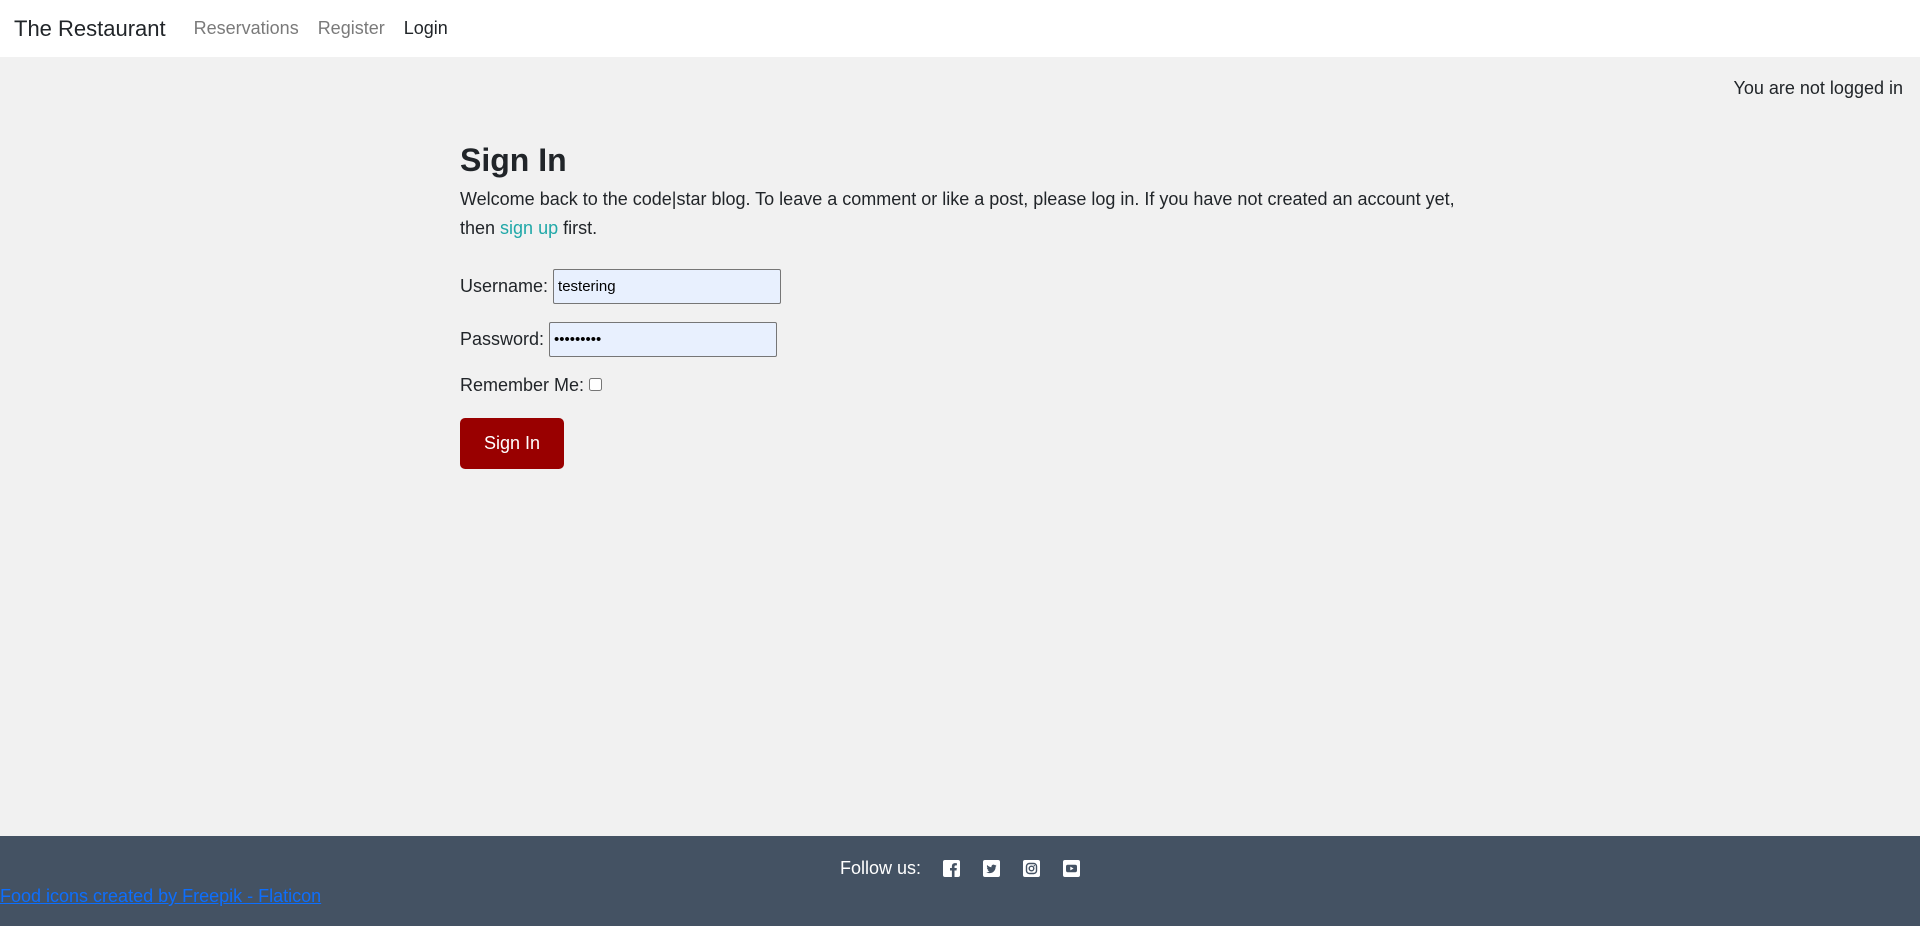 This screenshot has height=926, width=1920. What do you see at coordinates (667, 286) in the screenshot?
I see `username-input` at bounding box center [667, 286].